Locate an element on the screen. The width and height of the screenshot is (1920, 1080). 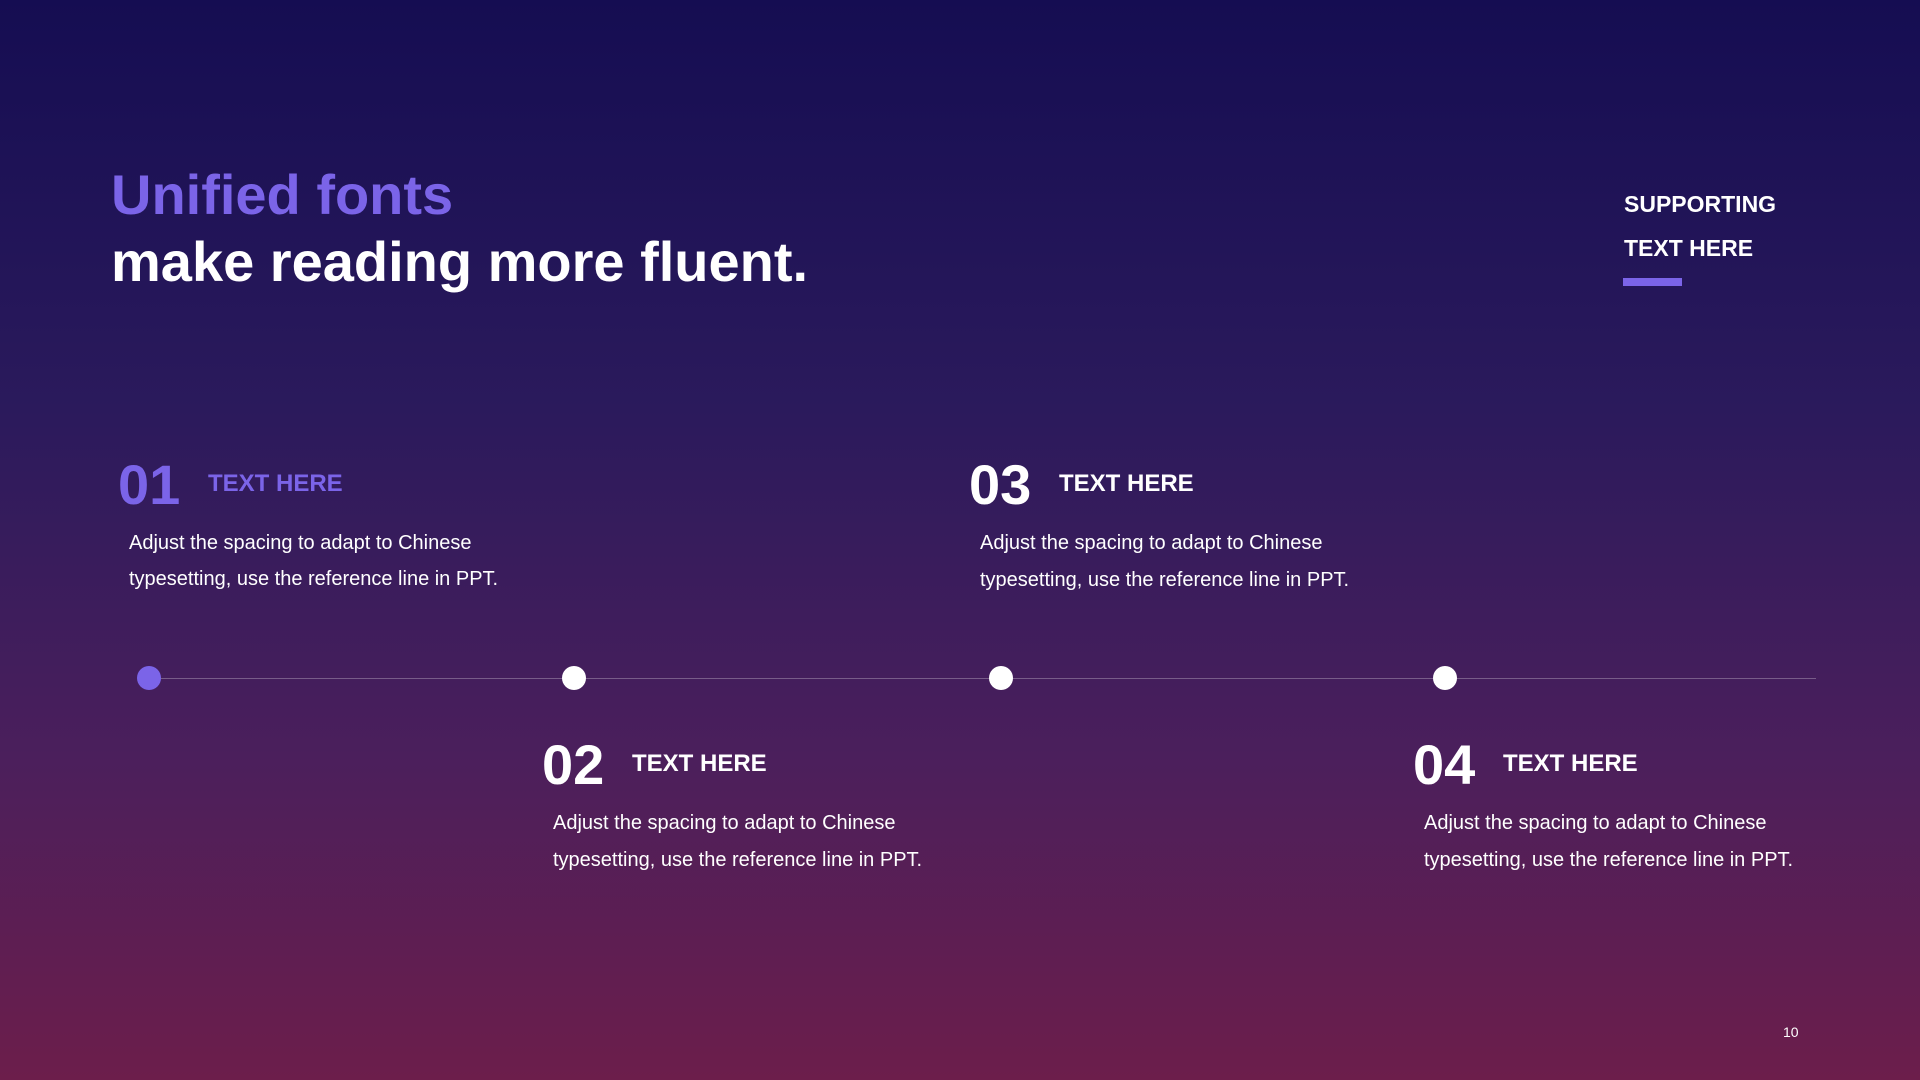
supporting-accent-bar is located at coordinates (1652, 282).